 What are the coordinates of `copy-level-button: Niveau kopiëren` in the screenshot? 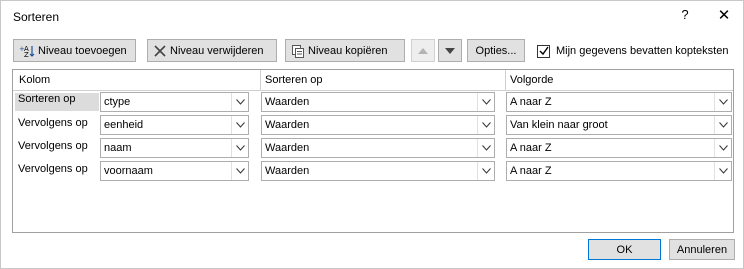 It's located at (345, 50).